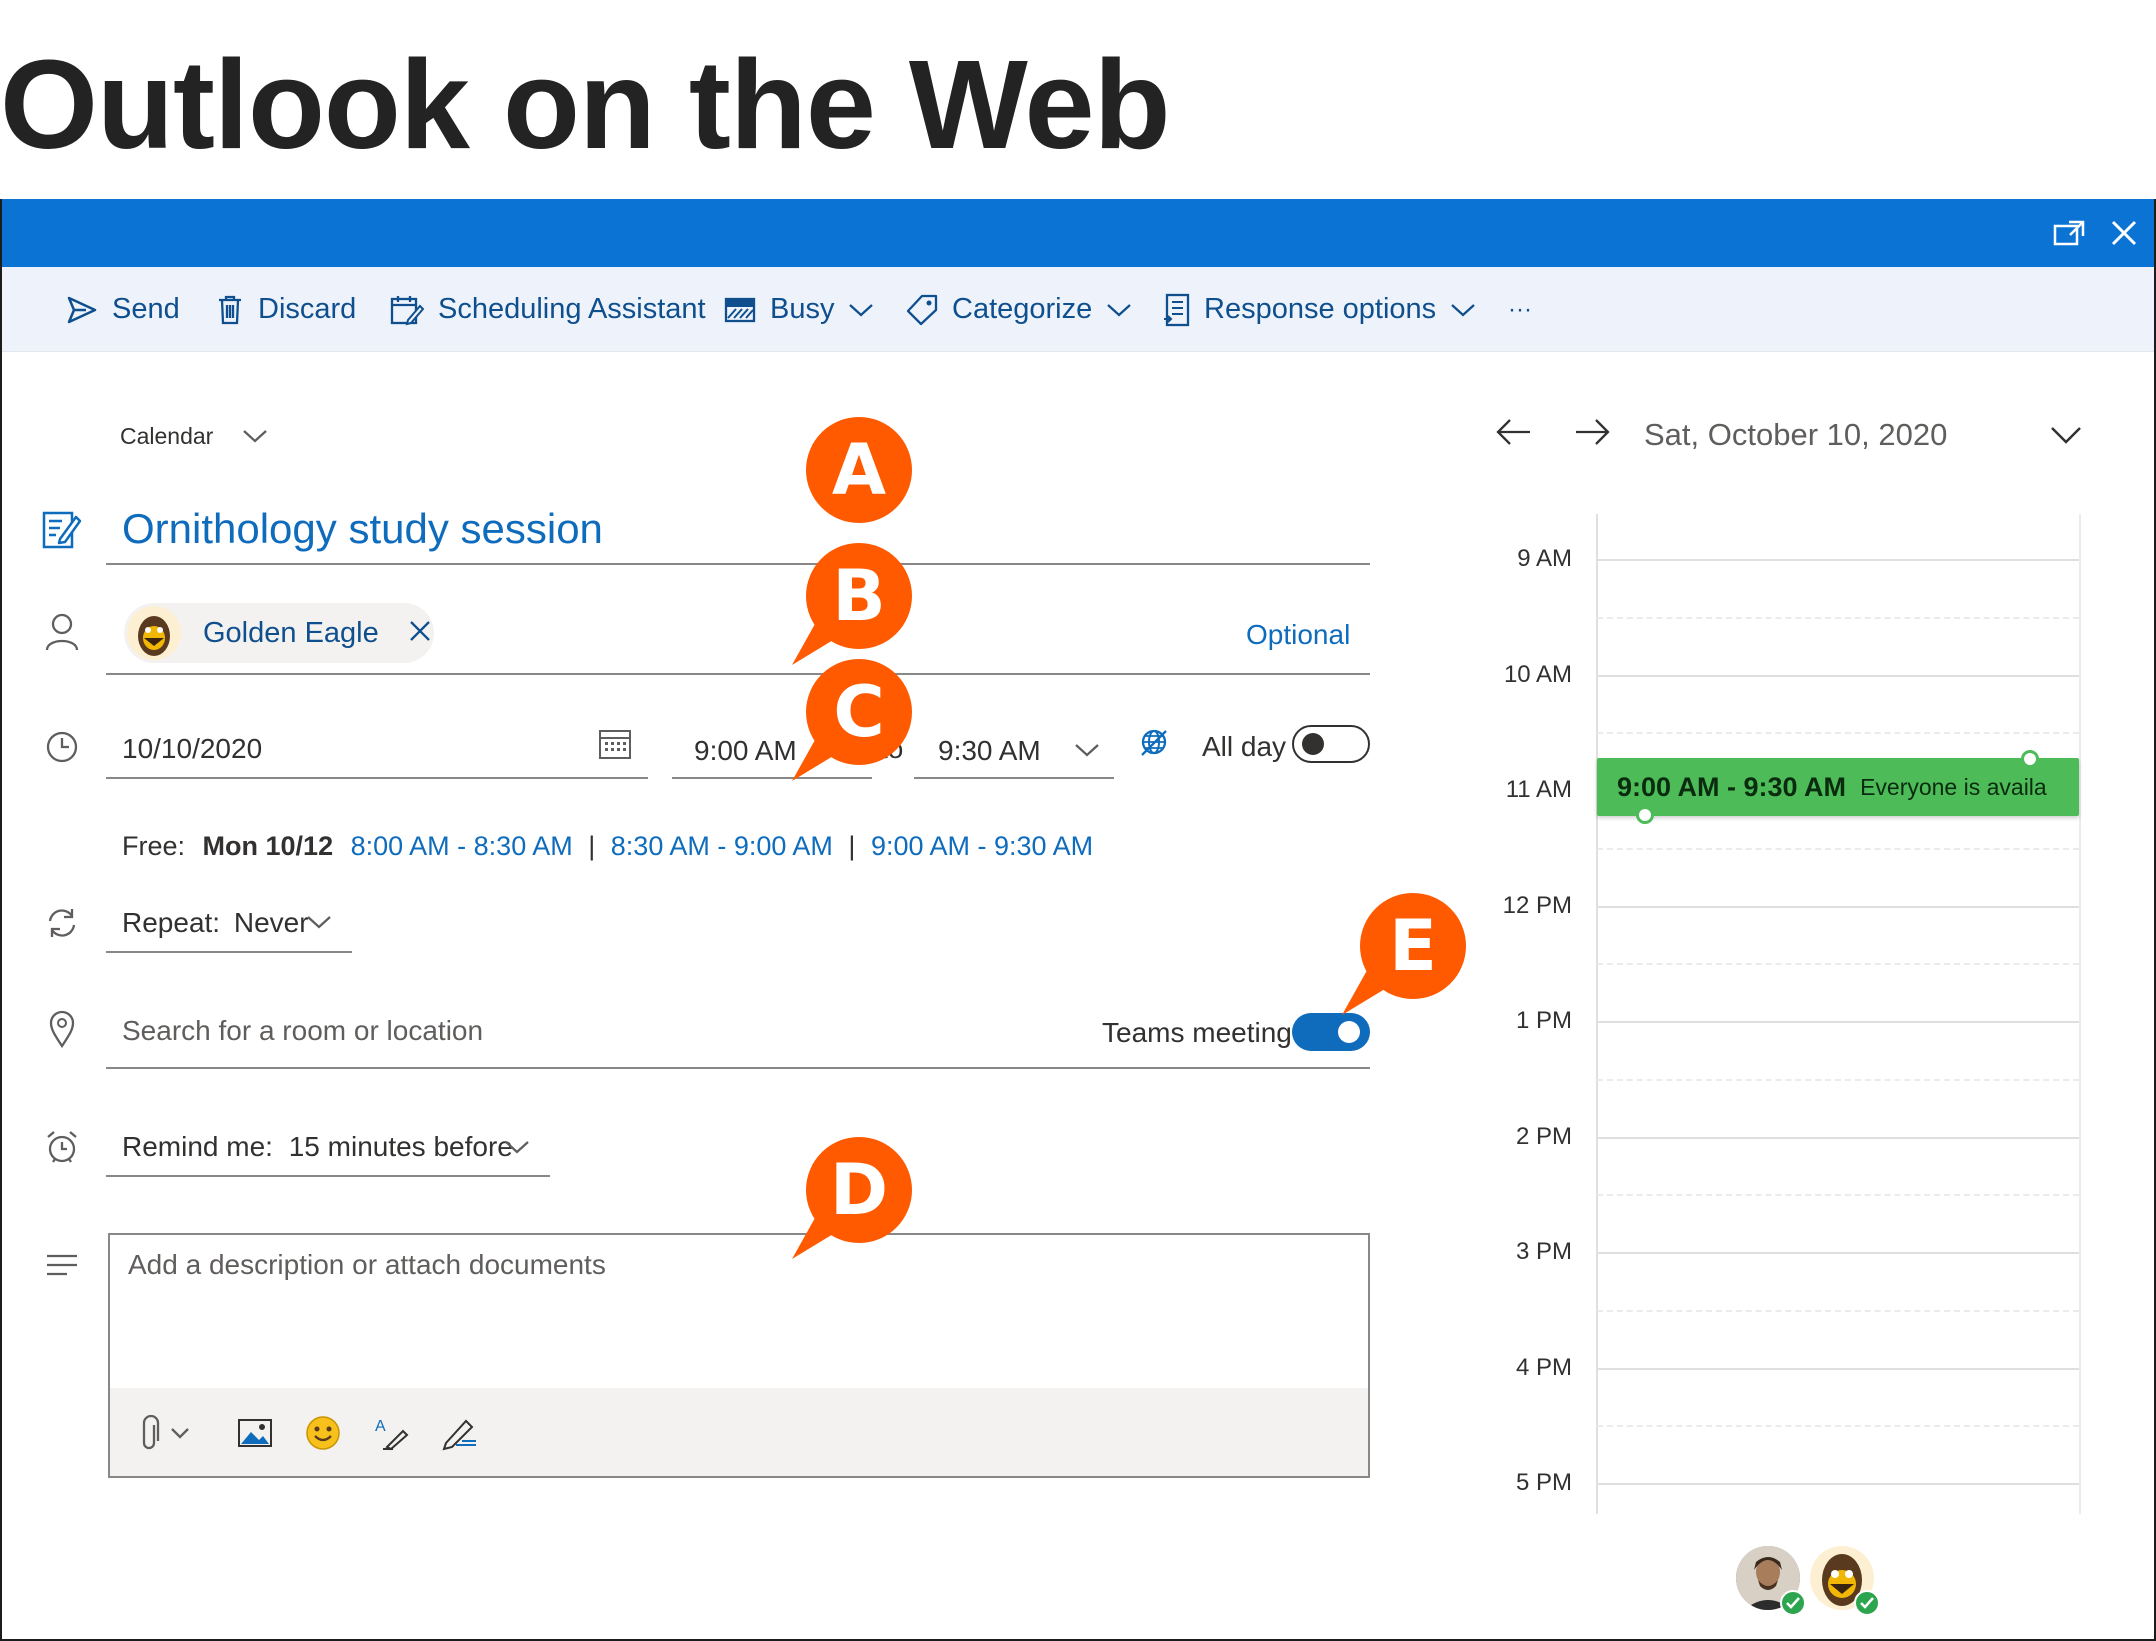 Image resolution: width=2156 pixels, height=1641 pixels. I want to click on scheduling-assistant-button: Scheduling Assistant, so click(548, 309).